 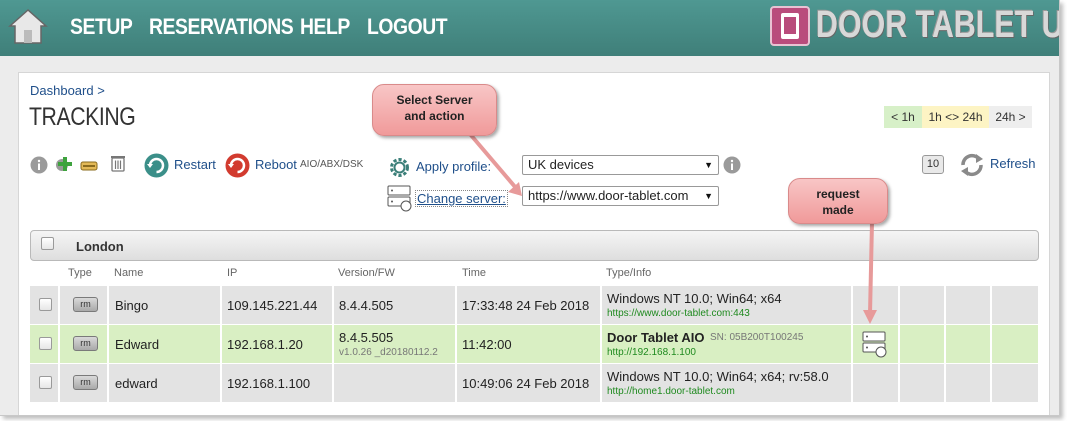 I want to click on group-name: London, so click(x=100, y=246).